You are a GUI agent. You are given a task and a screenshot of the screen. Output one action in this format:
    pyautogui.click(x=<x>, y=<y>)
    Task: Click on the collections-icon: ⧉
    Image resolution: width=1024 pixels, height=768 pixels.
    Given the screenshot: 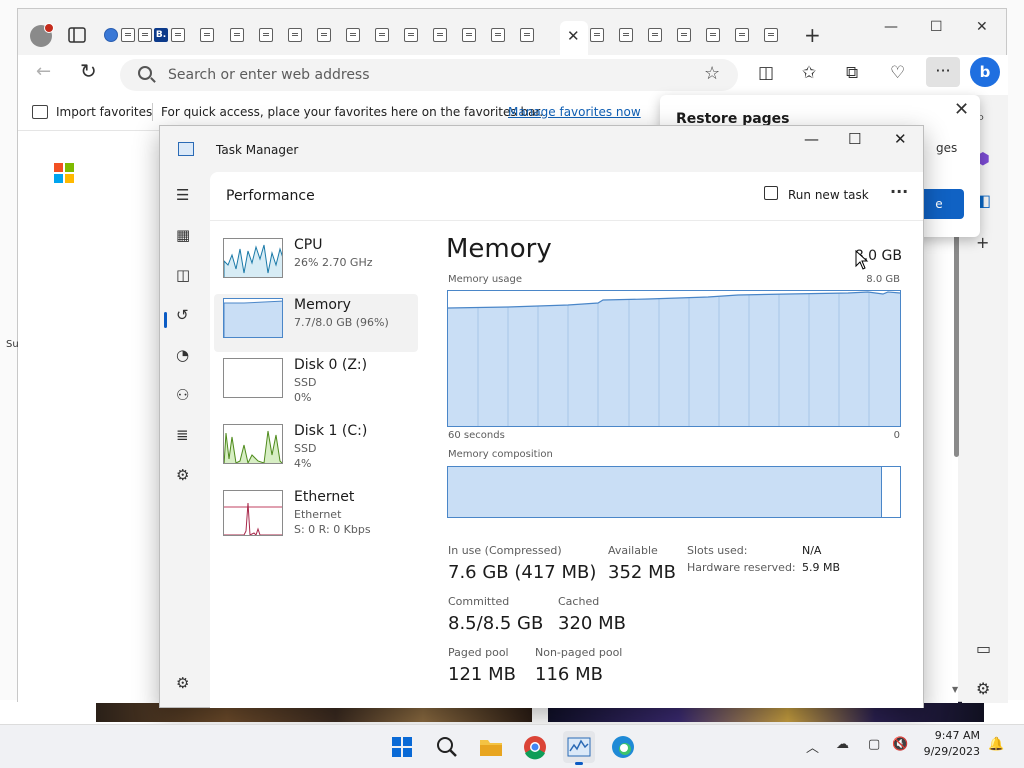 What is the action you would take?
    pyautogui.click(x=852, y=73)
    